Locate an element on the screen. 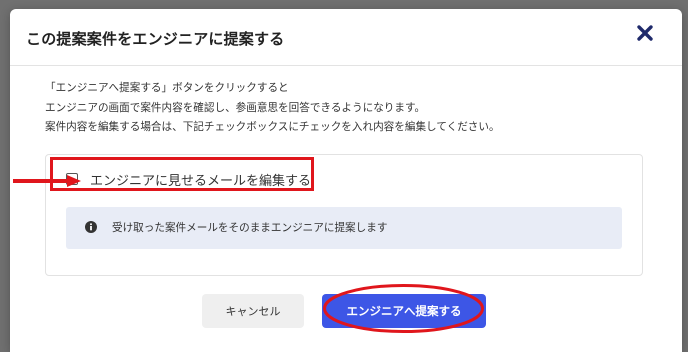 The width and height of the screenshot is (688, 352). close-button is located at coordinates (645, 33).